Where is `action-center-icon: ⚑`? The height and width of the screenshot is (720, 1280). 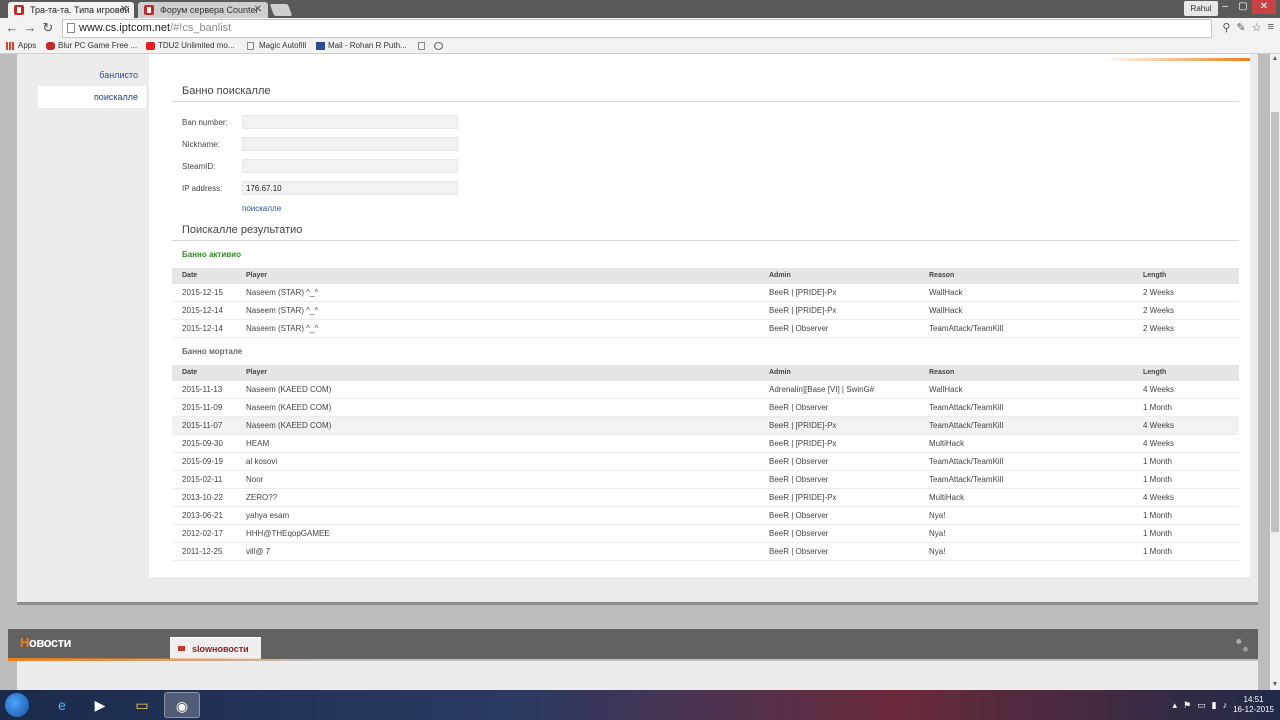 action-center-icon: ⚑ is located at coordinates (1187, 705).